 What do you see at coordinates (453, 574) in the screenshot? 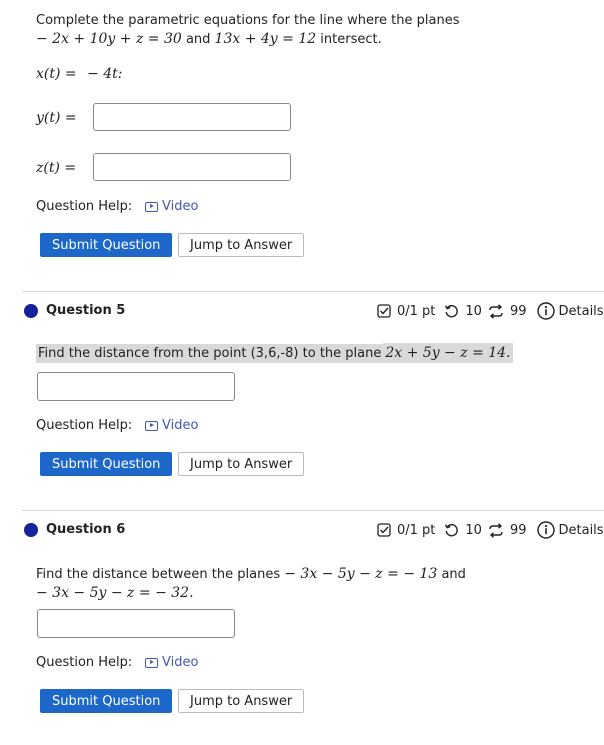
I see `q6-and: and` at bounding box center [453, 574].